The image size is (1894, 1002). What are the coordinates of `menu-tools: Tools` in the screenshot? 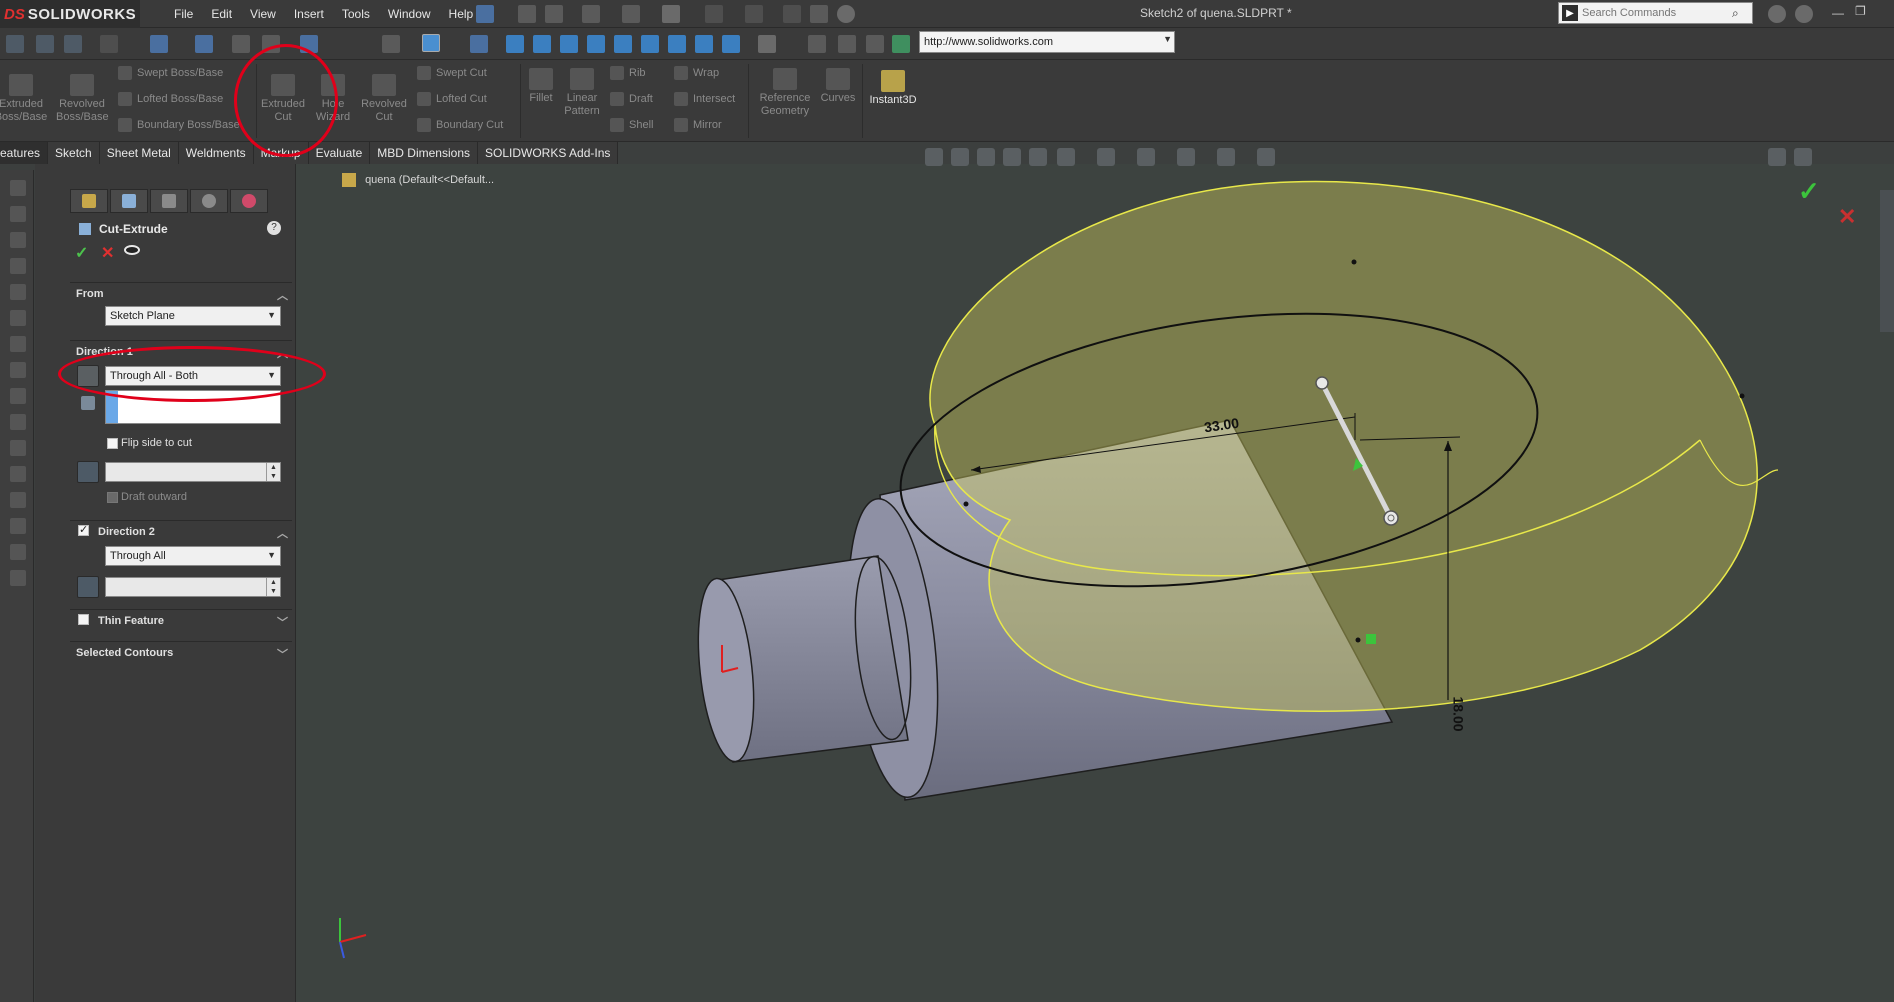 It's located at (356, 14).